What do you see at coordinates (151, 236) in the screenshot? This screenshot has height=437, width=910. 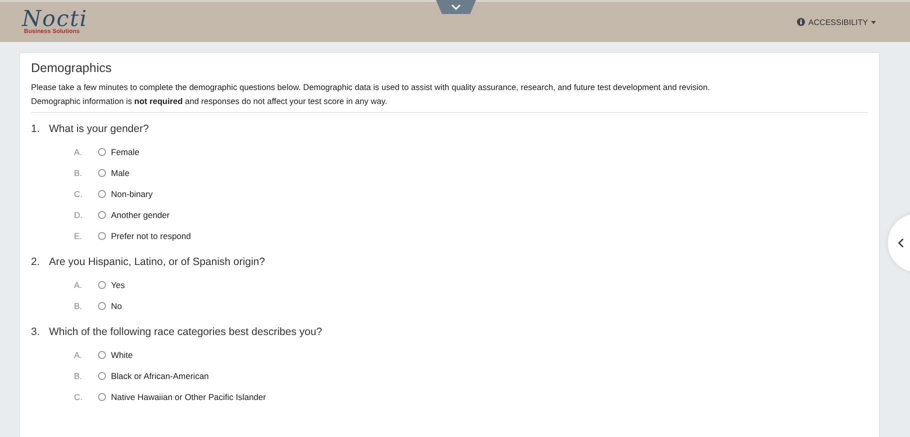 I see `option-label: Prefer not to respond` at bounding box center [151, 236].